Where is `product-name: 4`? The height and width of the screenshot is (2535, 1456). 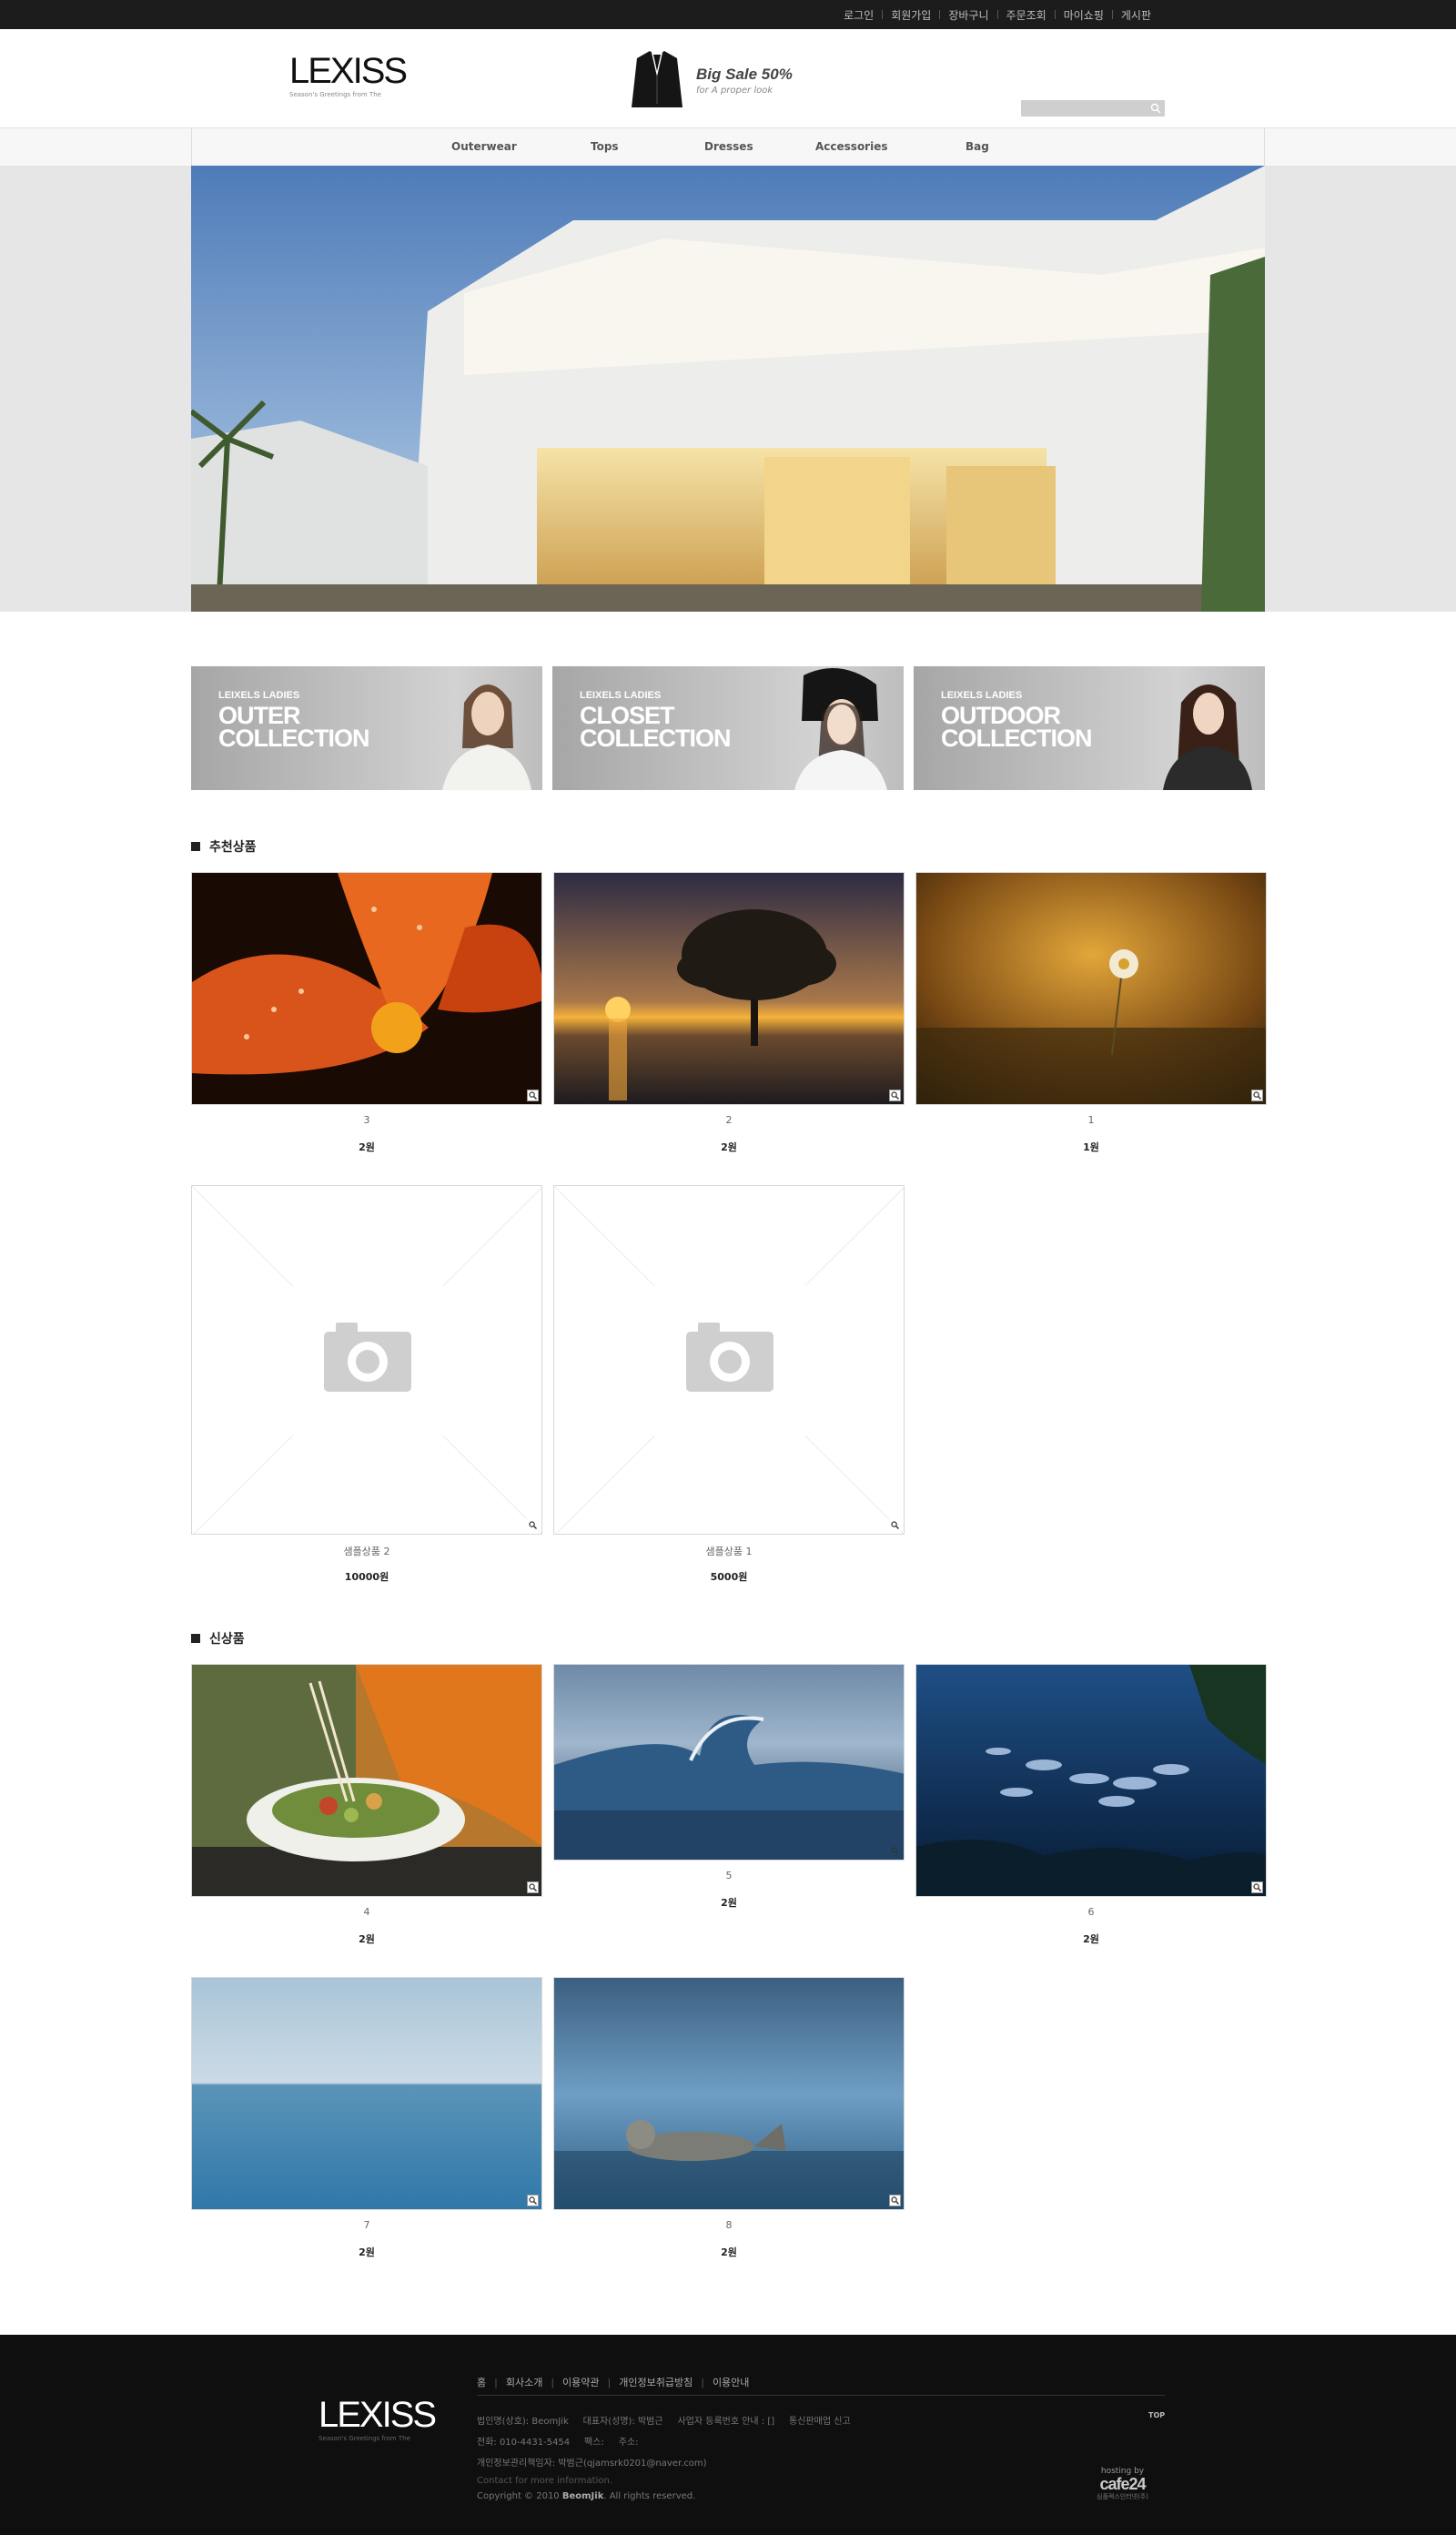 product-name: 4 is located at coordinates (367, 1913).